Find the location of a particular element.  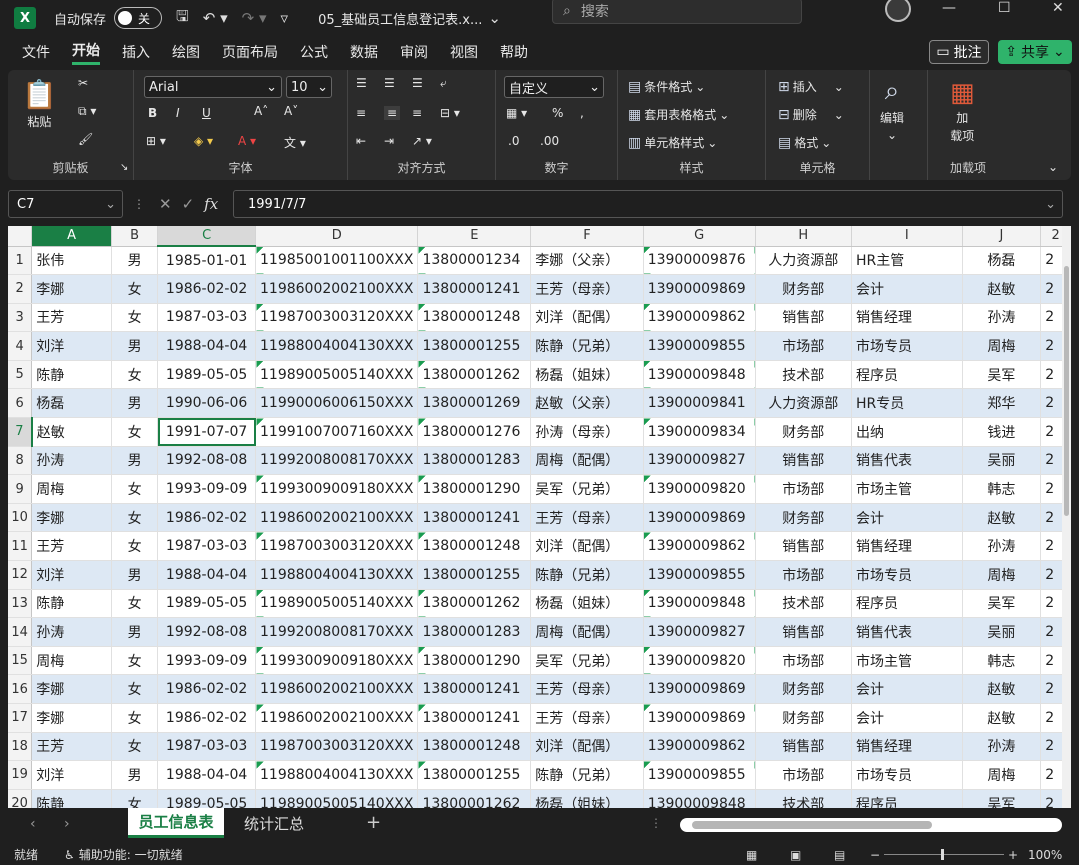

dialog-launcher-icon: ↘ is located at coordinates (124, 167).